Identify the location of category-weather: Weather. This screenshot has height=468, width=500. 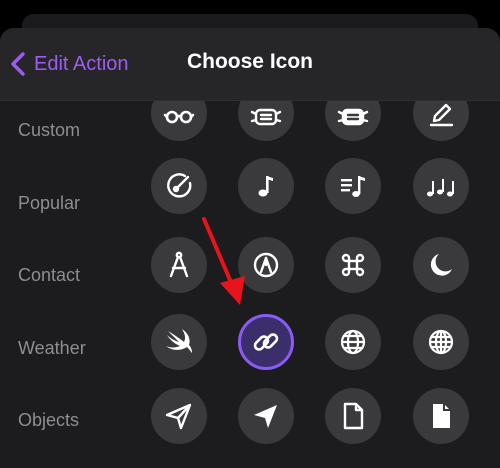
(52, 348).